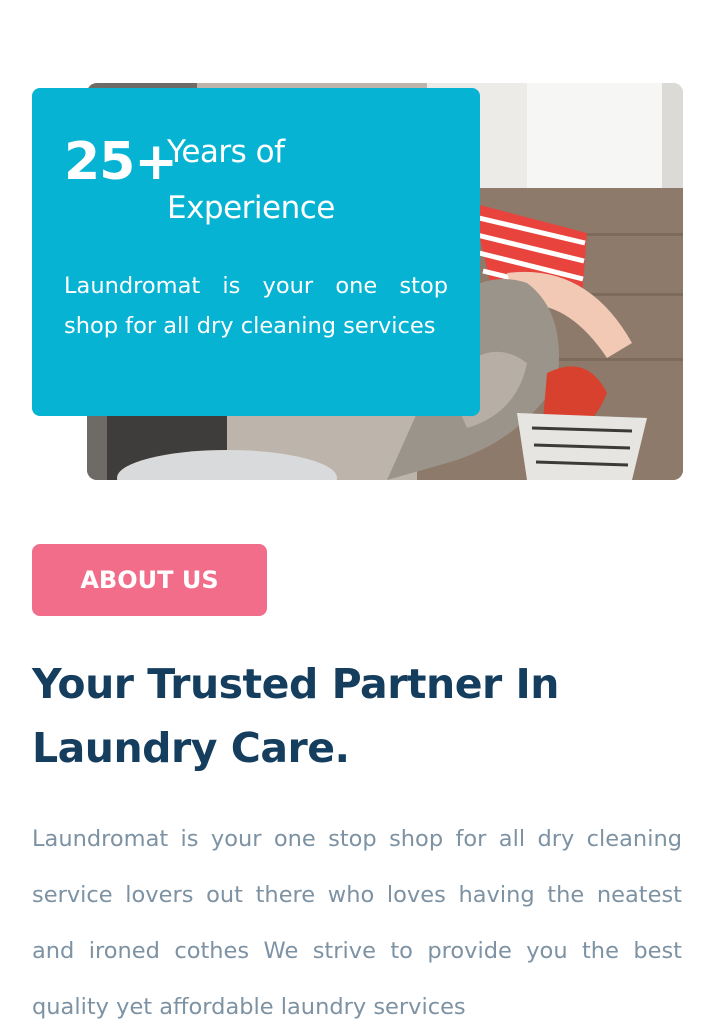 The image size is (714, 1026). What do you see at coordinates (295, 716) in the screenshot?
I see `about-title: Your Trusted Partner In Laundry Care.` at bounding box center [295, 716].